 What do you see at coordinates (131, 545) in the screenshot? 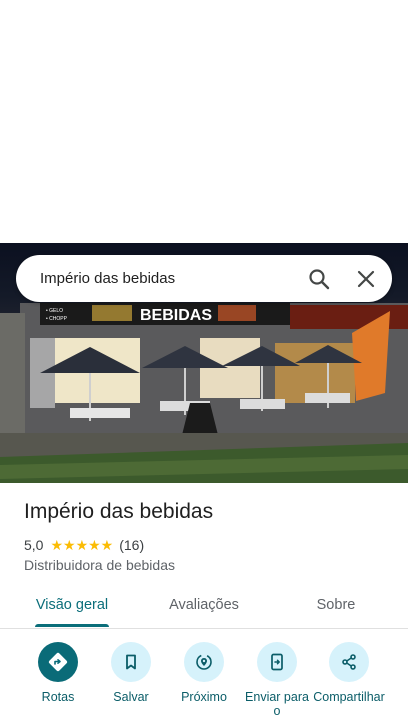
I see `review-count: (16)` at bounding box center [131, 545].